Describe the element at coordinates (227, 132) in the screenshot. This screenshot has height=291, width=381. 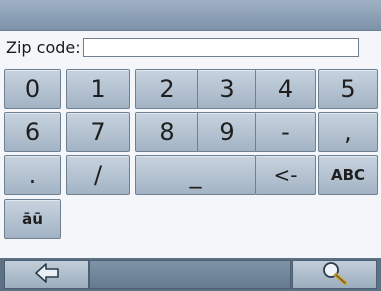
I see `key-9: 9` at that location.